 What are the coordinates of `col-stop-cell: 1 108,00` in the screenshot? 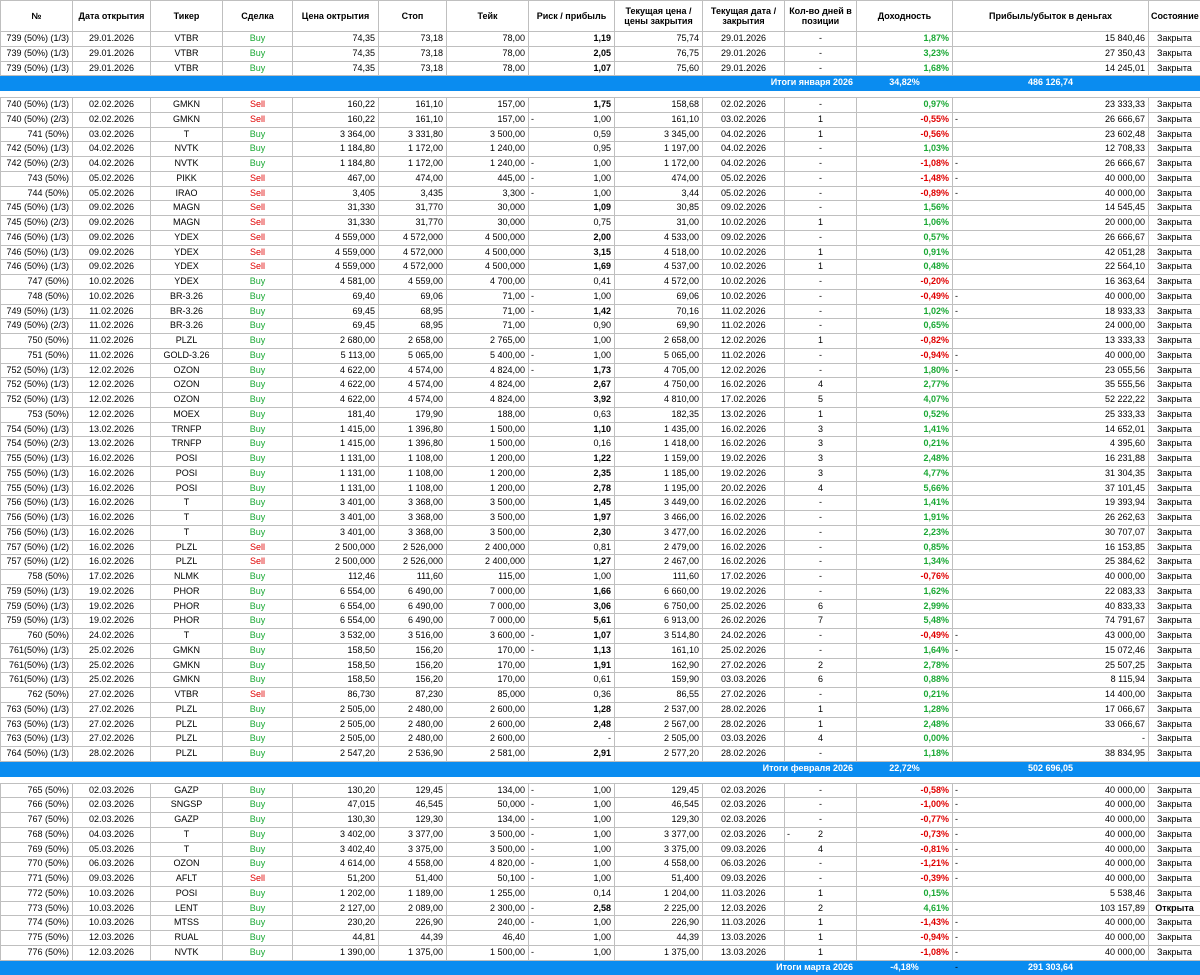 It's located at (413, 459).